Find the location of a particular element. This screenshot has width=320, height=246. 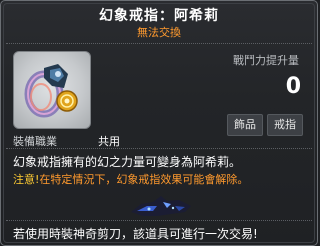

footer-divider is located at coordinates (159, 220).